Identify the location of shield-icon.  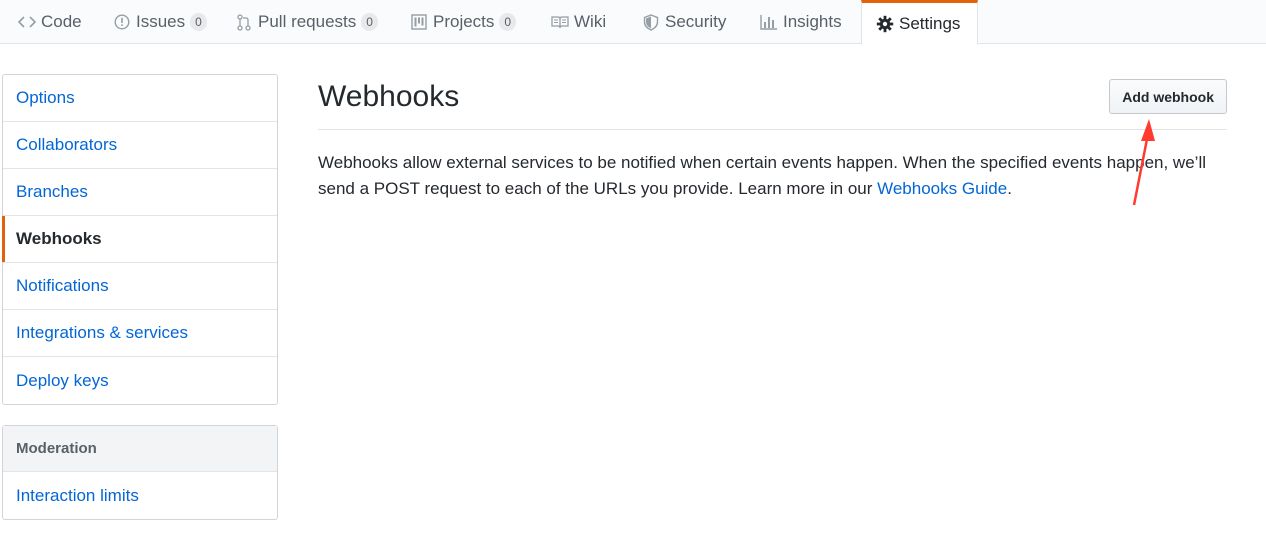
(651, 22).